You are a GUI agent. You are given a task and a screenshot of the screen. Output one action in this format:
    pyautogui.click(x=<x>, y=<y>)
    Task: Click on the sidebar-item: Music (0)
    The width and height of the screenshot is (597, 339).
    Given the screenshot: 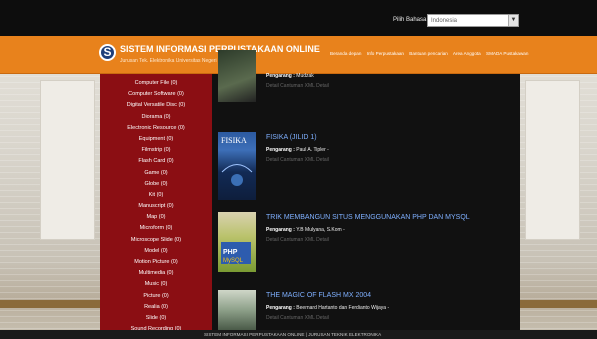 What is the action you would take?
    pyautogui.click(x=156, y=284)
    